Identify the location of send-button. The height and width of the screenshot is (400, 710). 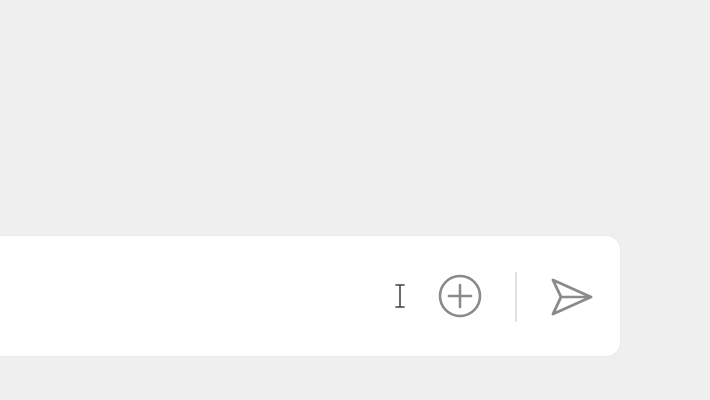
(572, 297).